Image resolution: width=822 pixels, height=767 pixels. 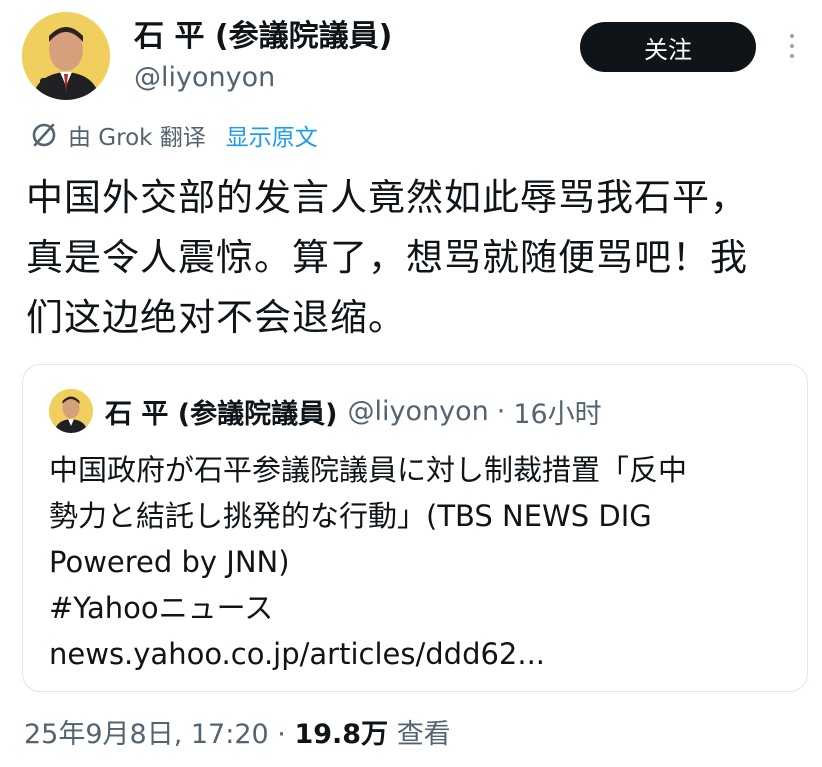 What do you see at coordinates (792, 48) in the screenshot?
I see `more-vertical-icon` at bounding box center [792, 48].